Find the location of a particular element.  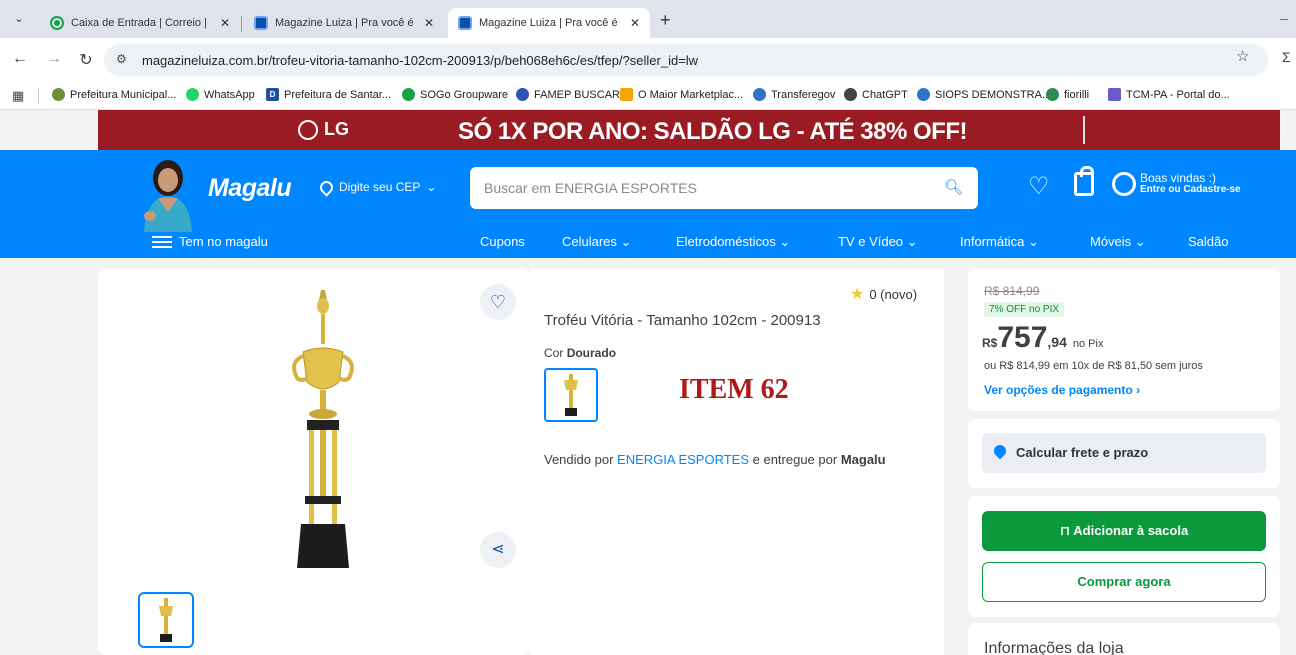

bag-icon: ⊓ is located at coordinates (1065, 530).